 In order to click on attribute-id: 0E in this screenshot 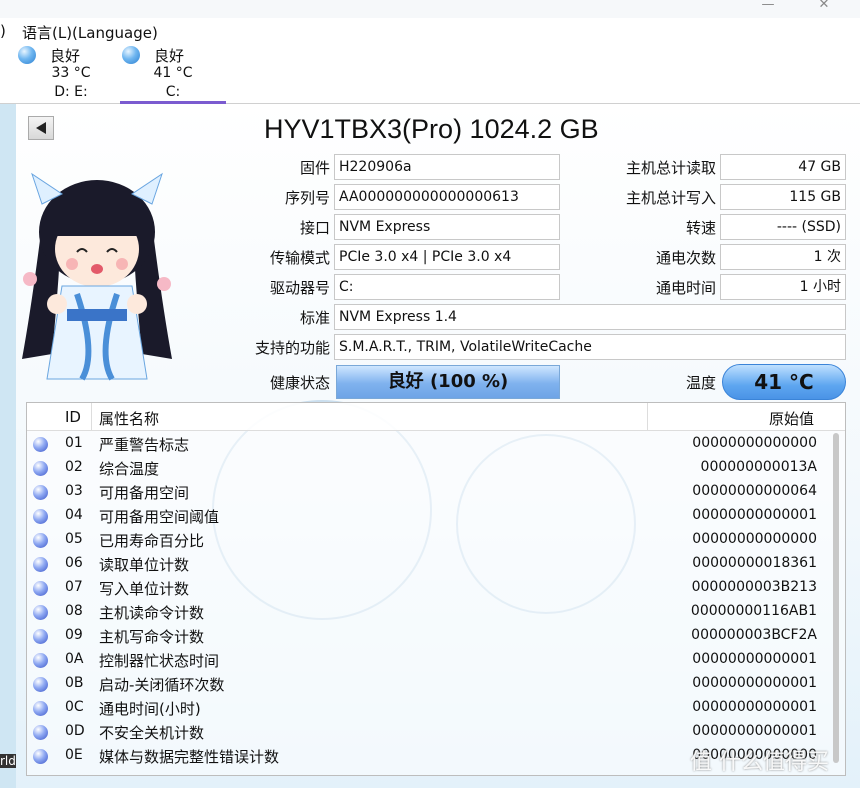, I will do `click(74, 755)`.